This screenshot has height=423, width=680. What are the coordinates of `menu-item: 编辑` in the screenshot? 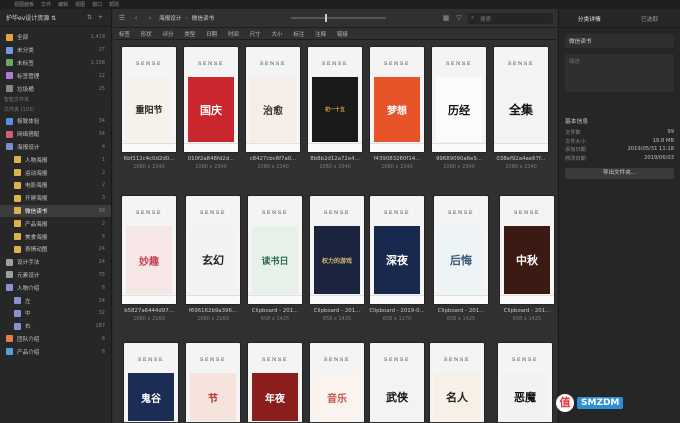 It's located at (63, 4).